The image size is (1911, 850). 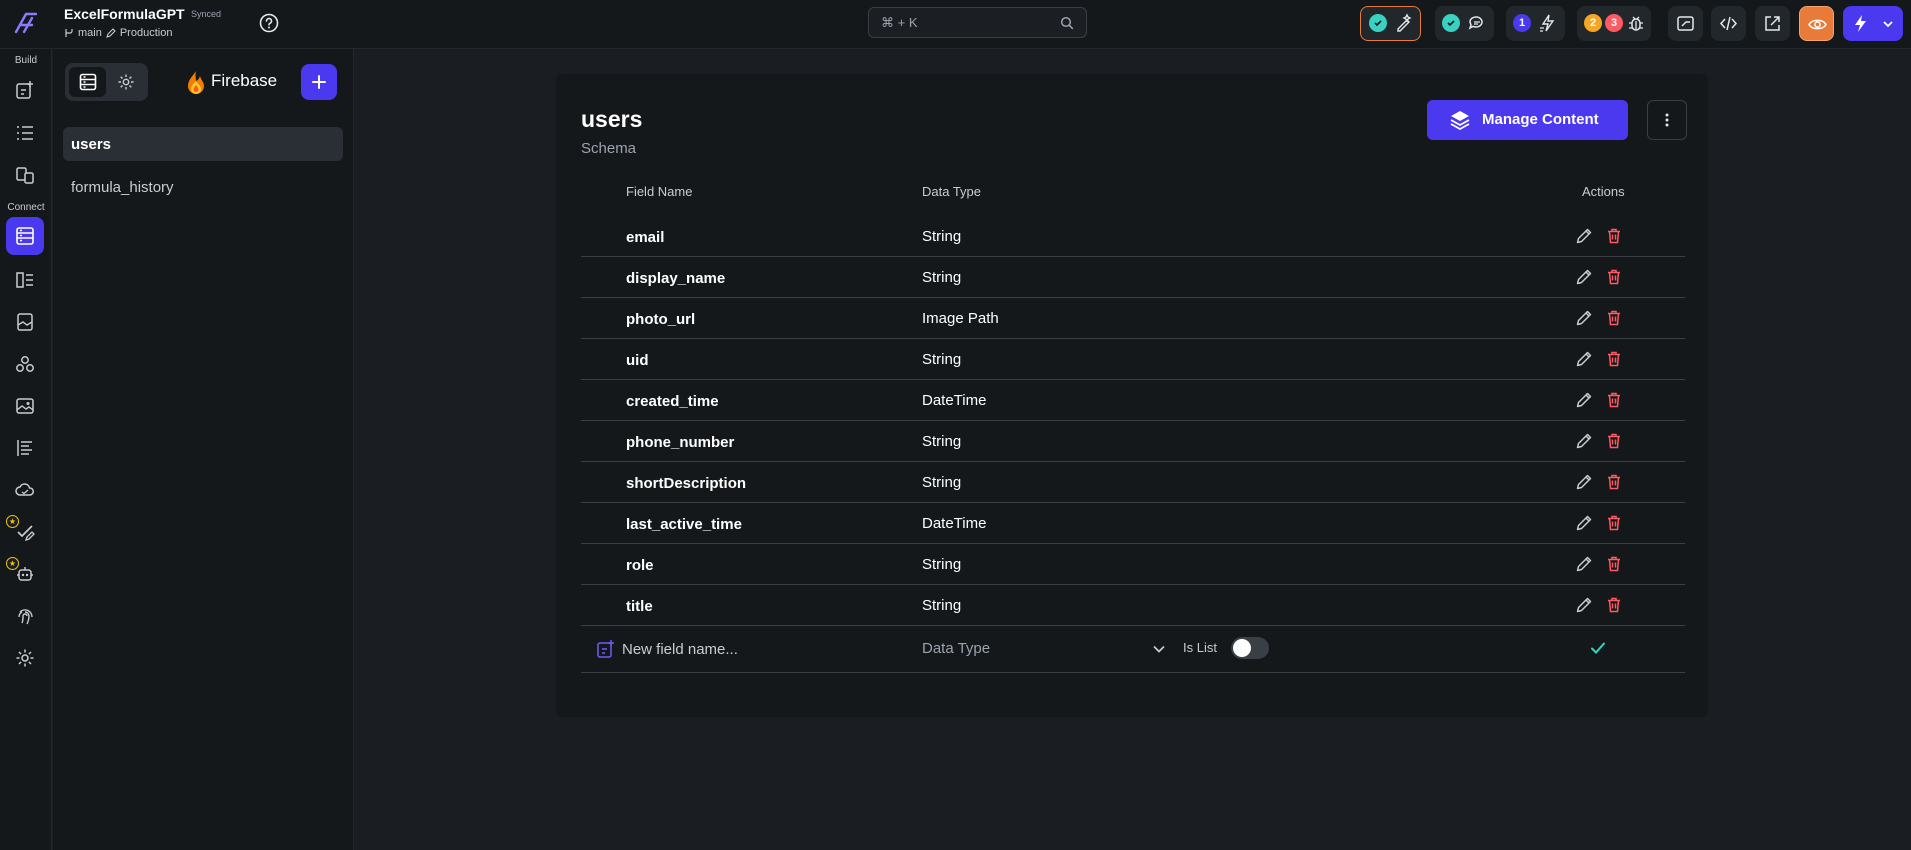 What do you see at coordinates (1067, 23) in the screenshot?
I see `search-icon` at bounding box center [1067, 23].